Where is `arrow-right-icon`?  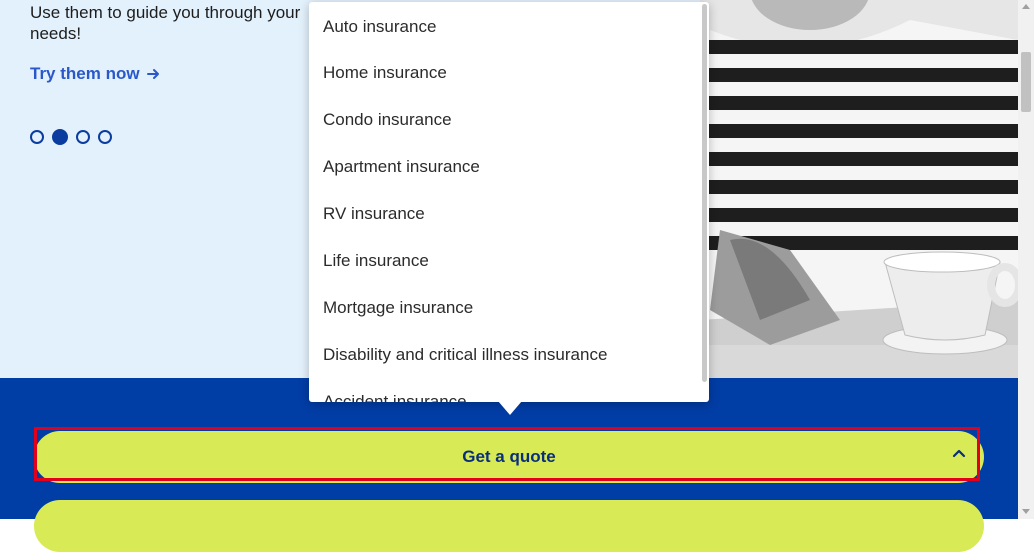 arrow-right-icon is located at coordinates (152, 74).